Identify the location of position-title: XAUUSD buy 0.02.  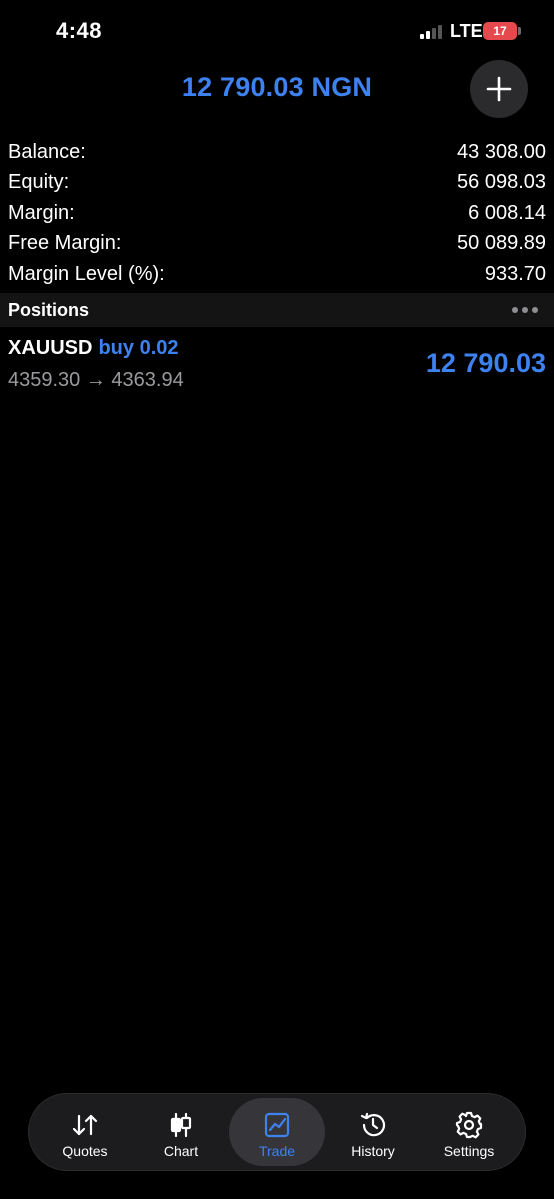
(93, 348).